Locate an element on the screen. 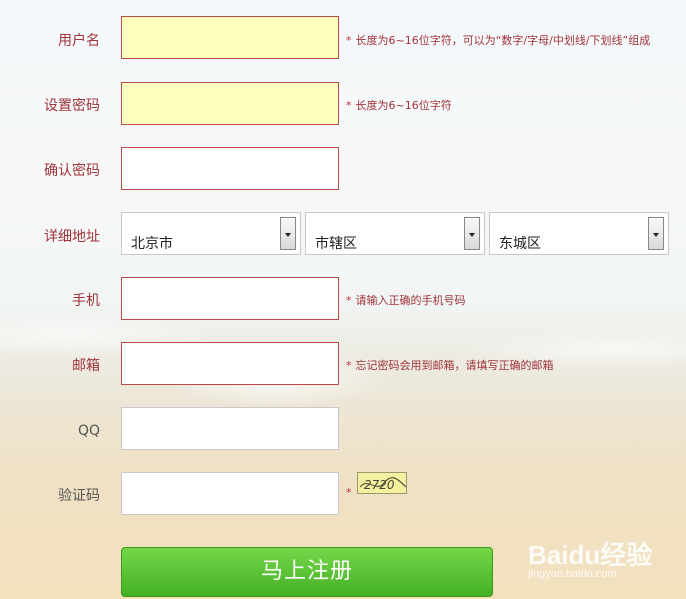  qq-input is located at coordinates (230, 428).